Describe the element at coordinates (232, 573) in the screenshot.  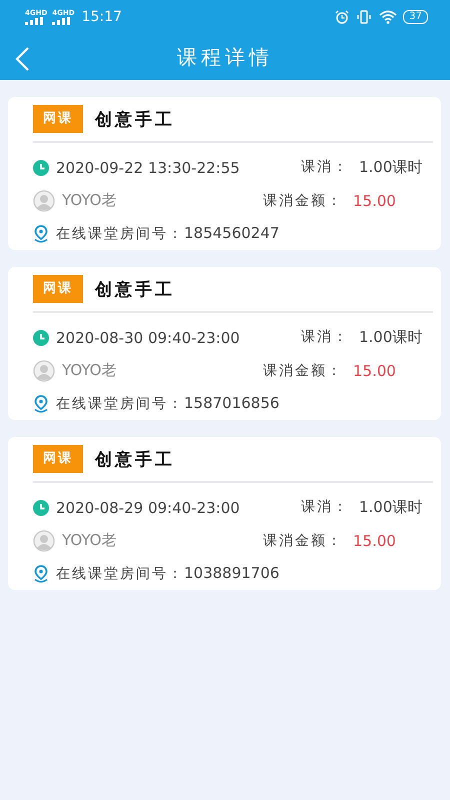
I see `room-number: 1038891706` at that location.